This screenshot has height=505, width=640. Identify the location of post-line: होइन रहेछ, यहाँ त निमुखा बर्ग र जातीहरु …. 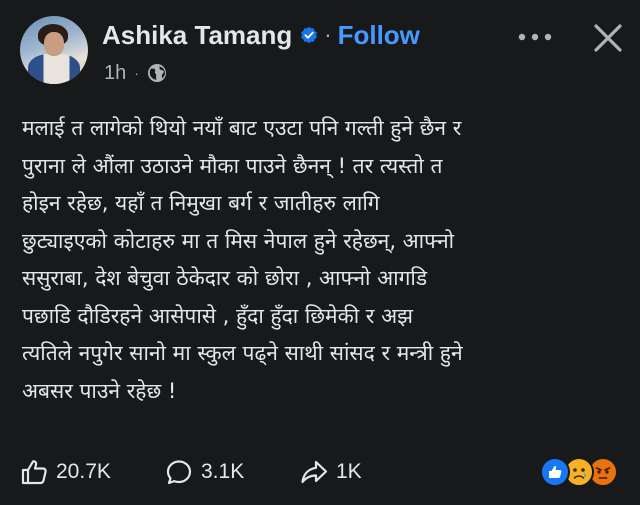
(201, 203).